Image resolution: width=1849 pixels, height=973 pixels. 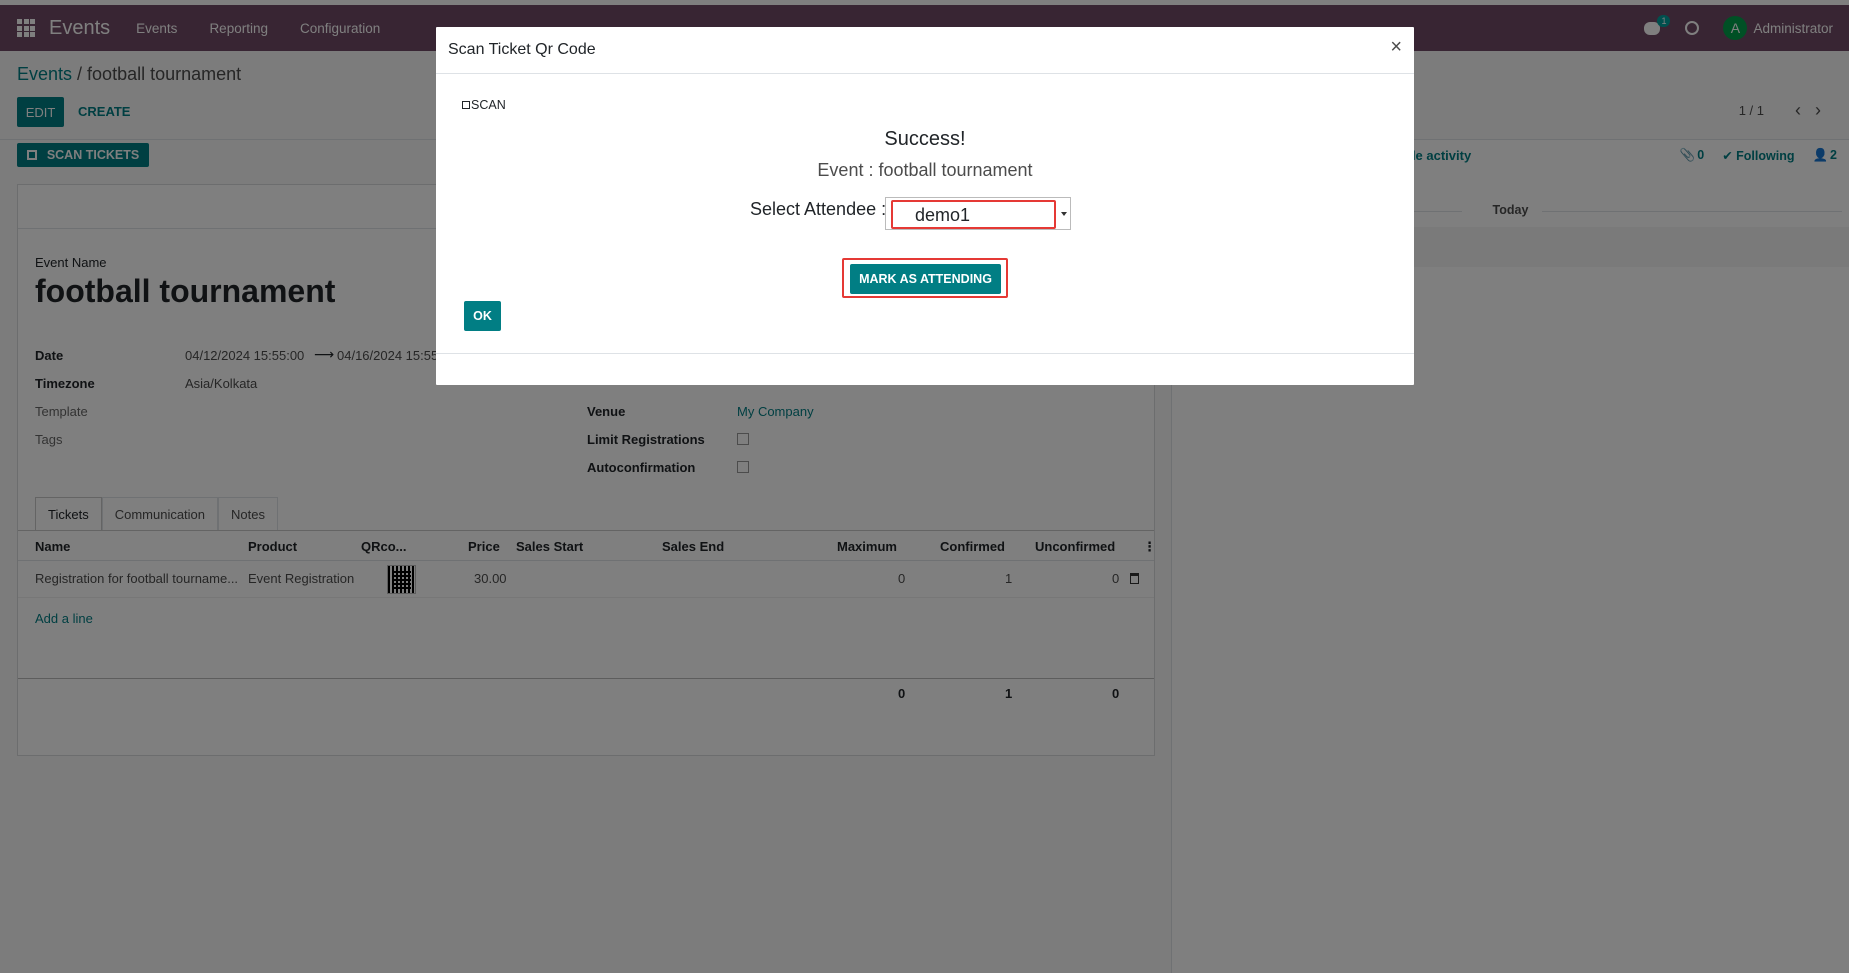 I want to click on scan-button: SCAN, so click(x=484, y=105).